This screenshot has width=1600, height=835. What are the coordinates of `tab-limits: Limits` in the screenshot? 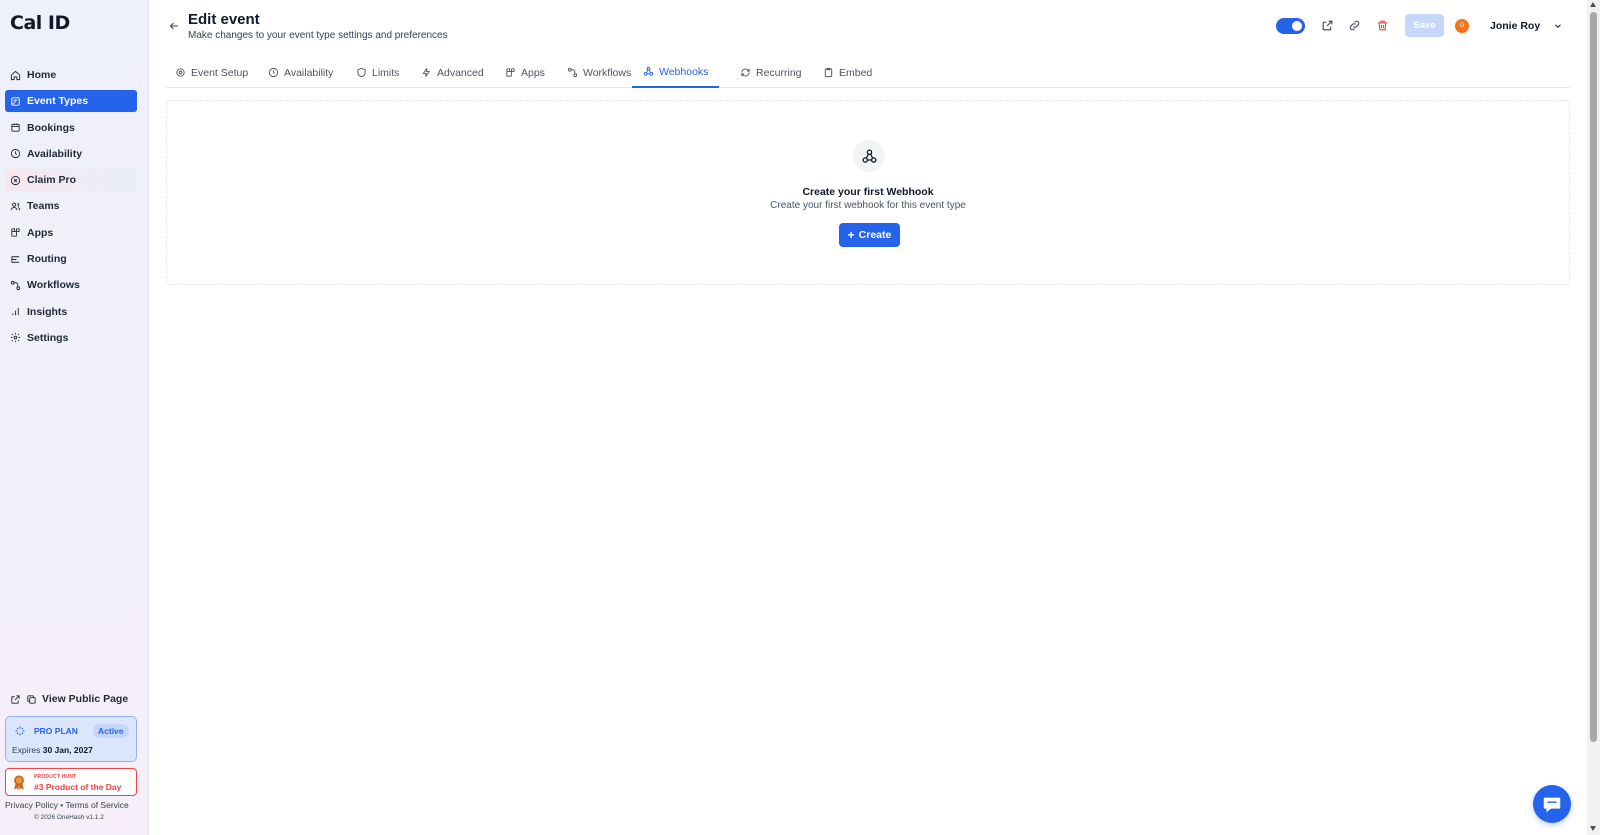 It's located at (377, 72).